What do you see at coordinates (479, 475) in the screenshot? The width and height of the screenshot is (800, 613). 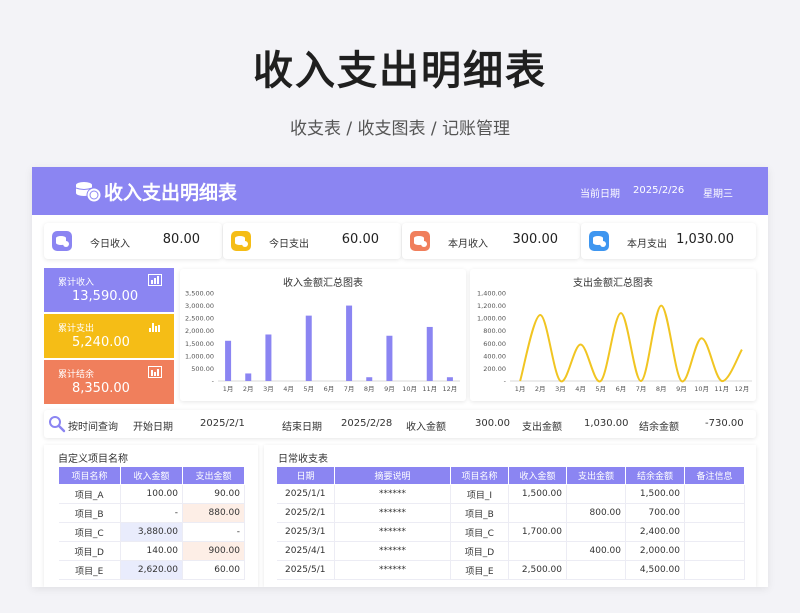 I see `column-header: 项目名称` at bounding box center [479, 475].